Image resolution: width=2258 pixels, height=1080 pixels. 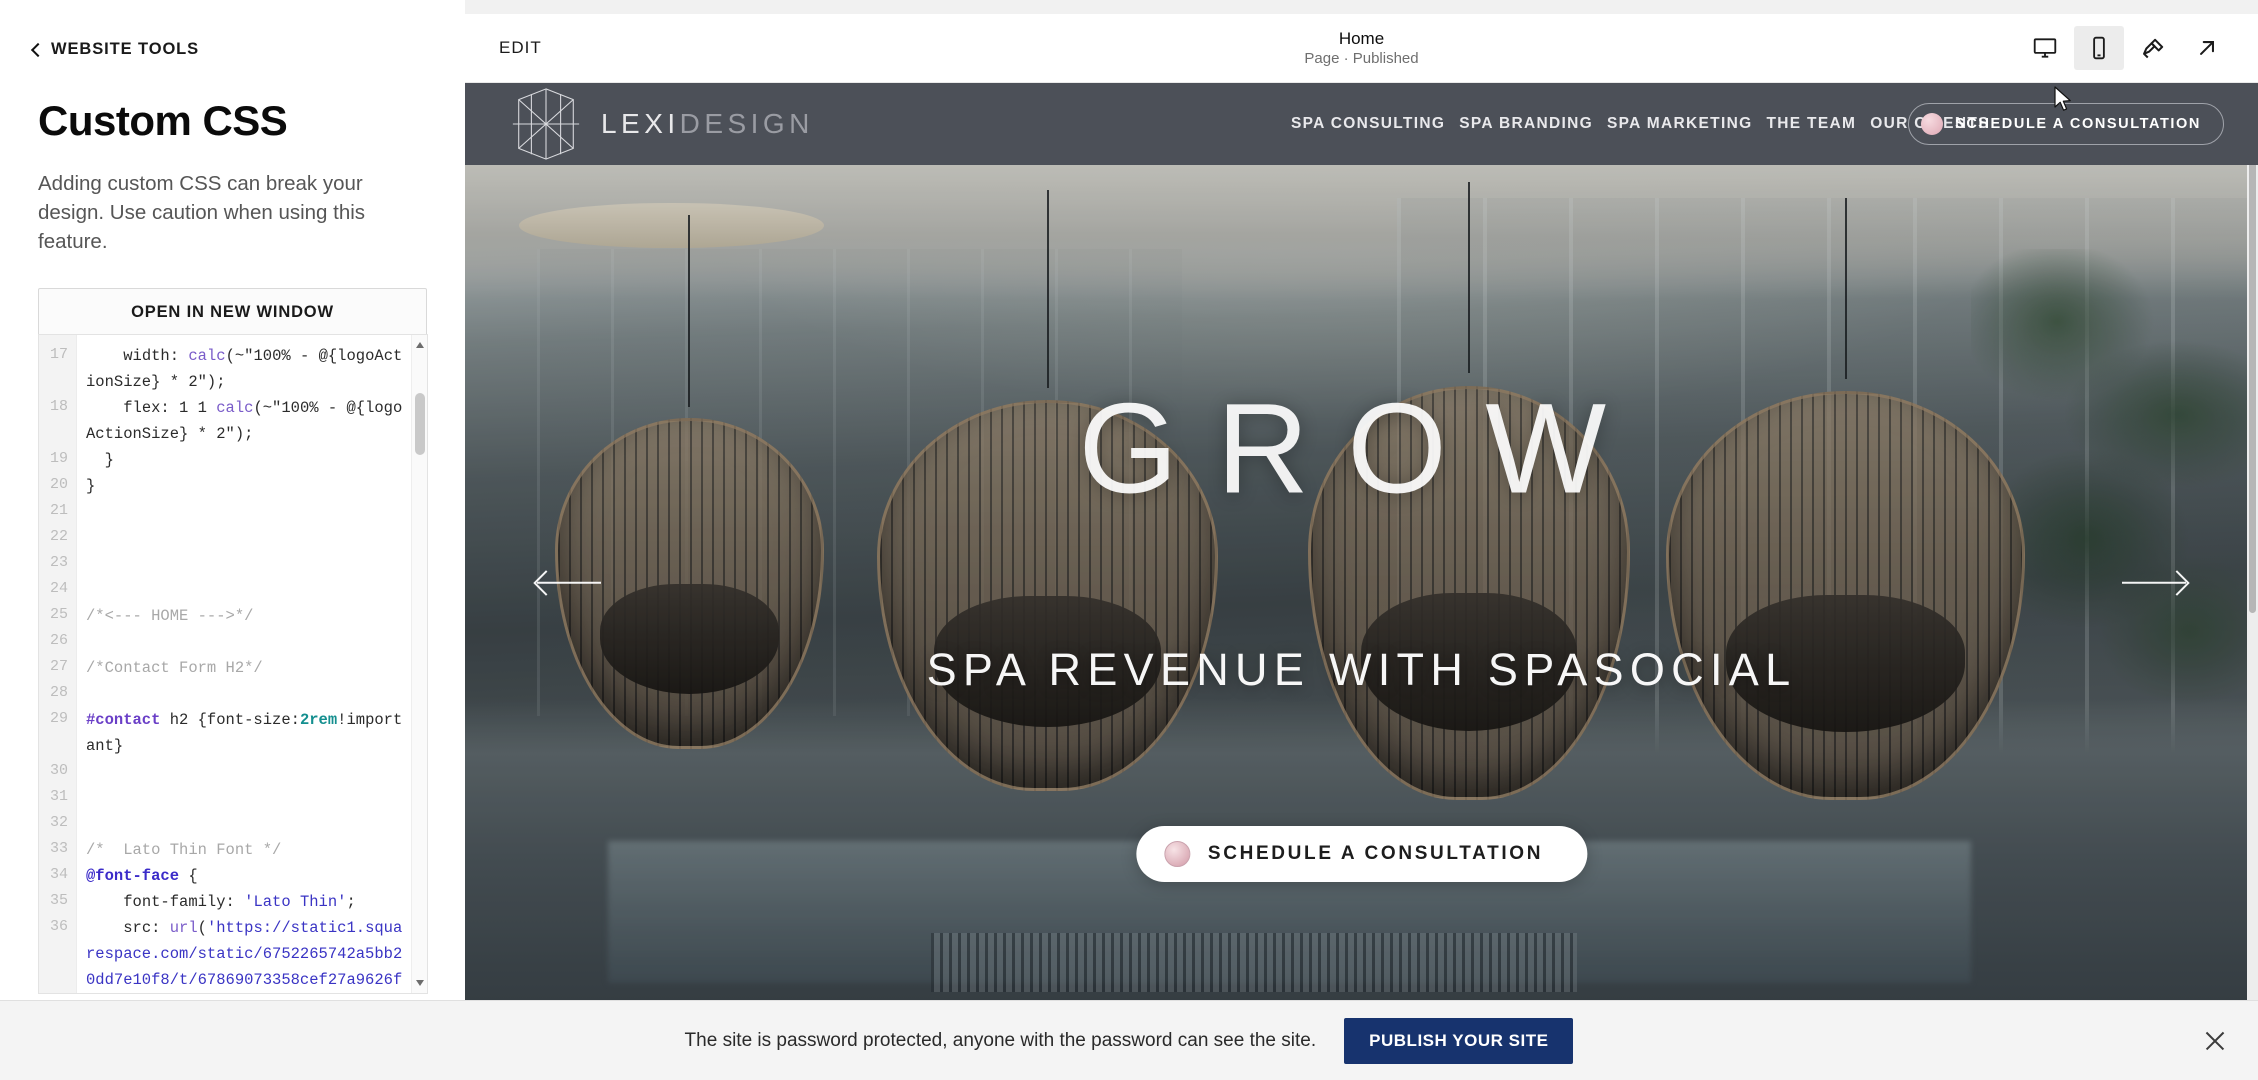 I want to click on line-number: 26, so click(x=58, y=640).